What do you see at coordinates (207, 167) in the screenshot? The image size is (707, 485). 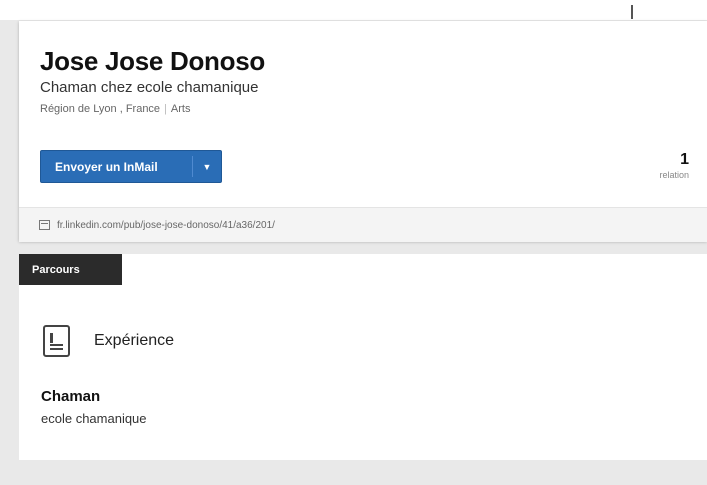 I see `chevron-down-icon: ▼` at bounding box center [207, 167].